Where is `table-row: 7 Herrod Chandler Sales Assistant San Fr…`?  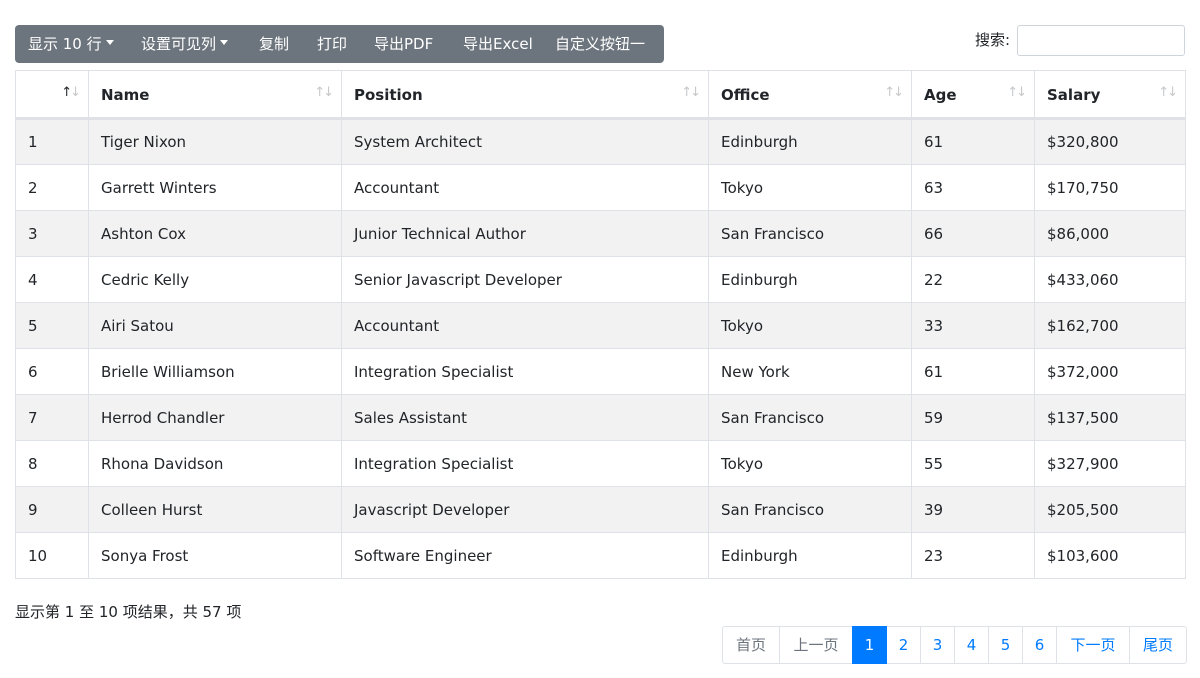
table-row: 7 Herrod Chandler Sales Assistant San Fr… is located at coordinates (600, 417).